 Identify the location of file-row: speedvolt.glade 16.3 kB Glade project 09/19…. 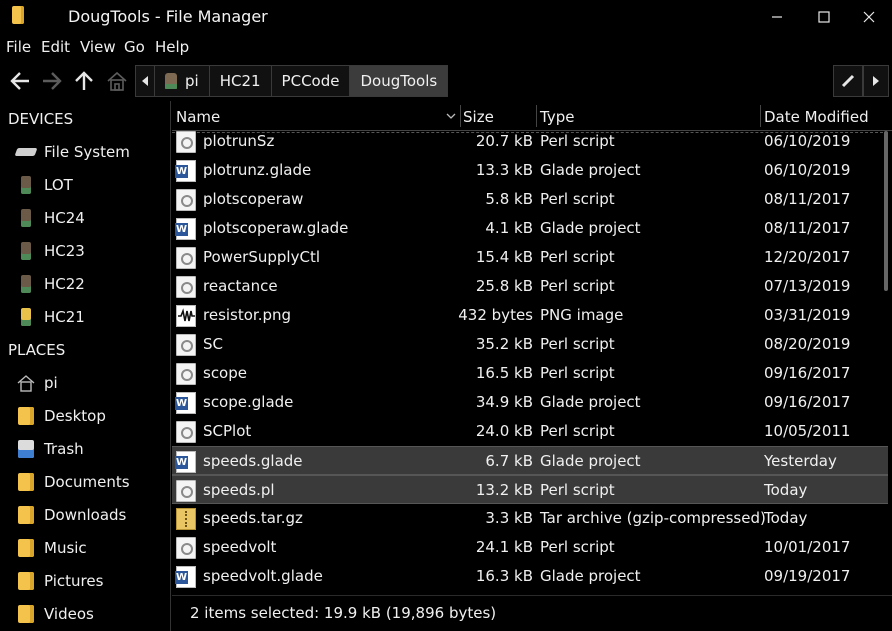
(530, 576).